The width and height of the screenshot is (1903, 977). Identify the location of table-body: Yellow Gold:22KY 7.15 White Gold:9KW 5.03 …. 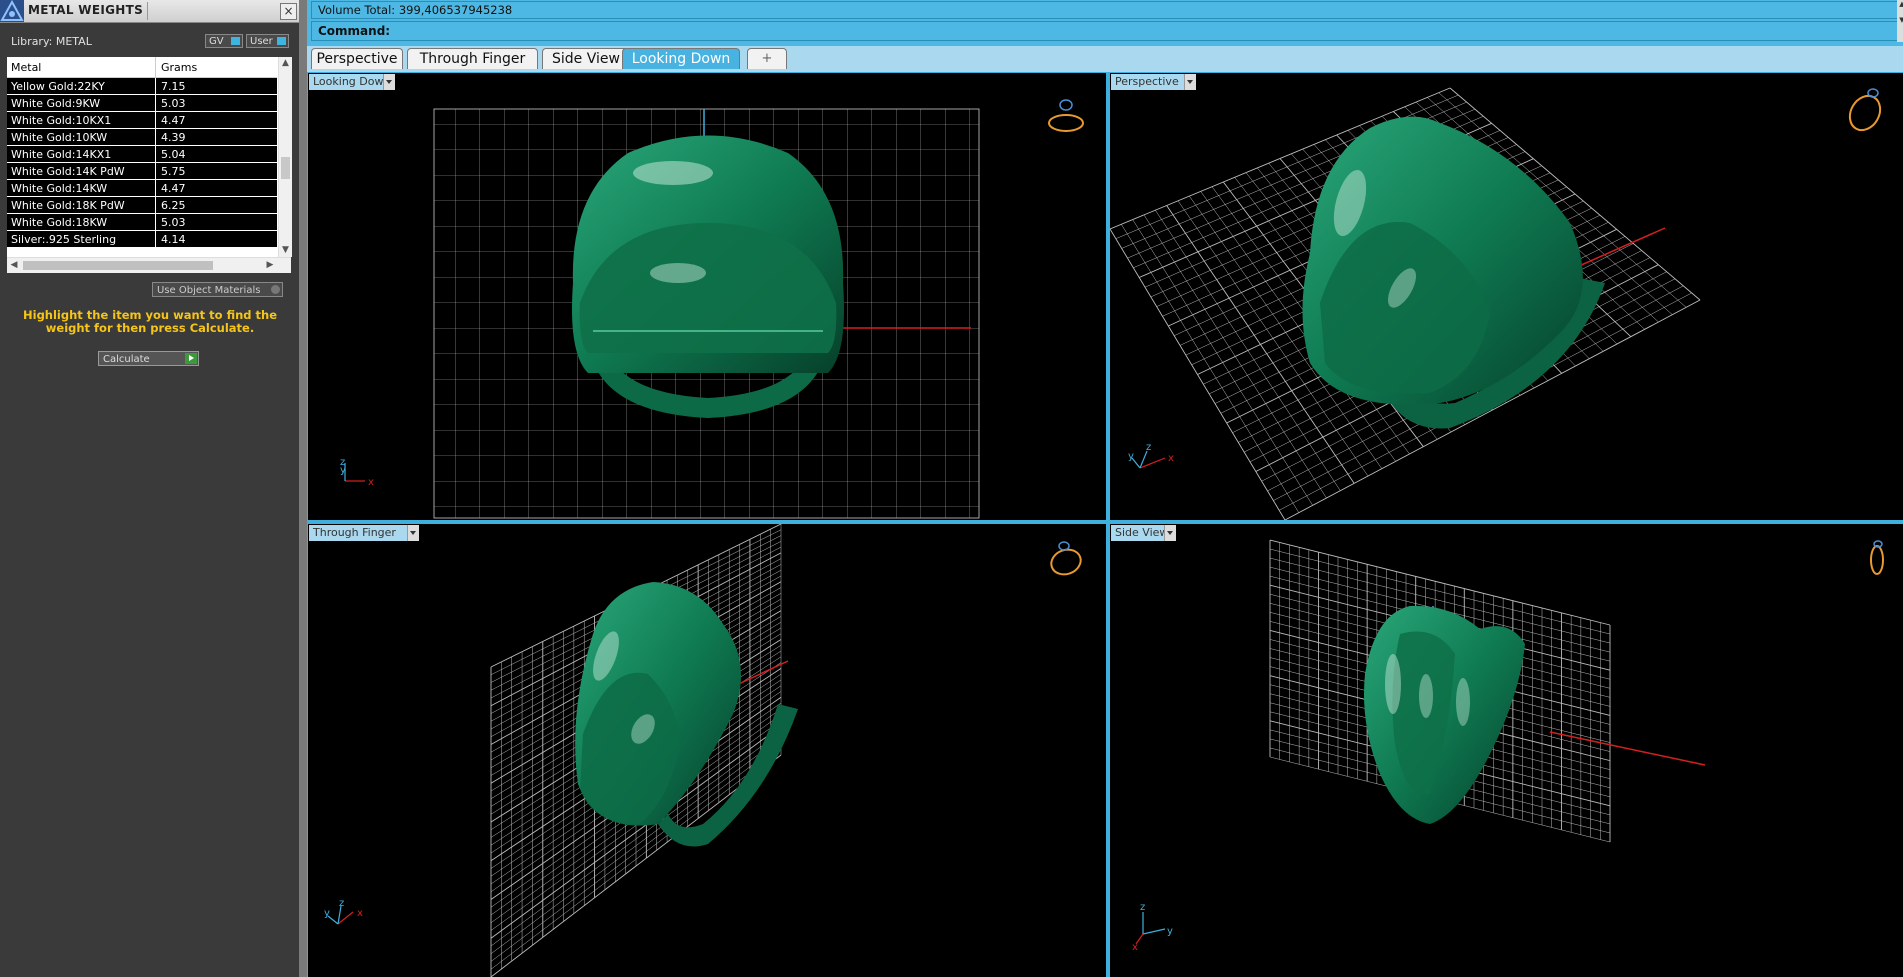
(142, 163).